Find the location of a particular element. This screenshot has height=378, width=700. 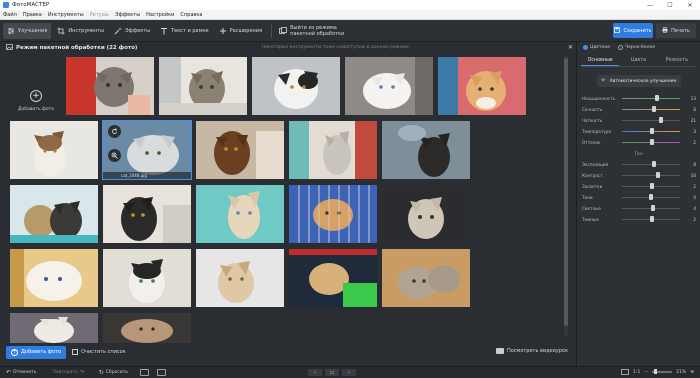

tab-colors: Цвета is located at coordinates (638, 60).